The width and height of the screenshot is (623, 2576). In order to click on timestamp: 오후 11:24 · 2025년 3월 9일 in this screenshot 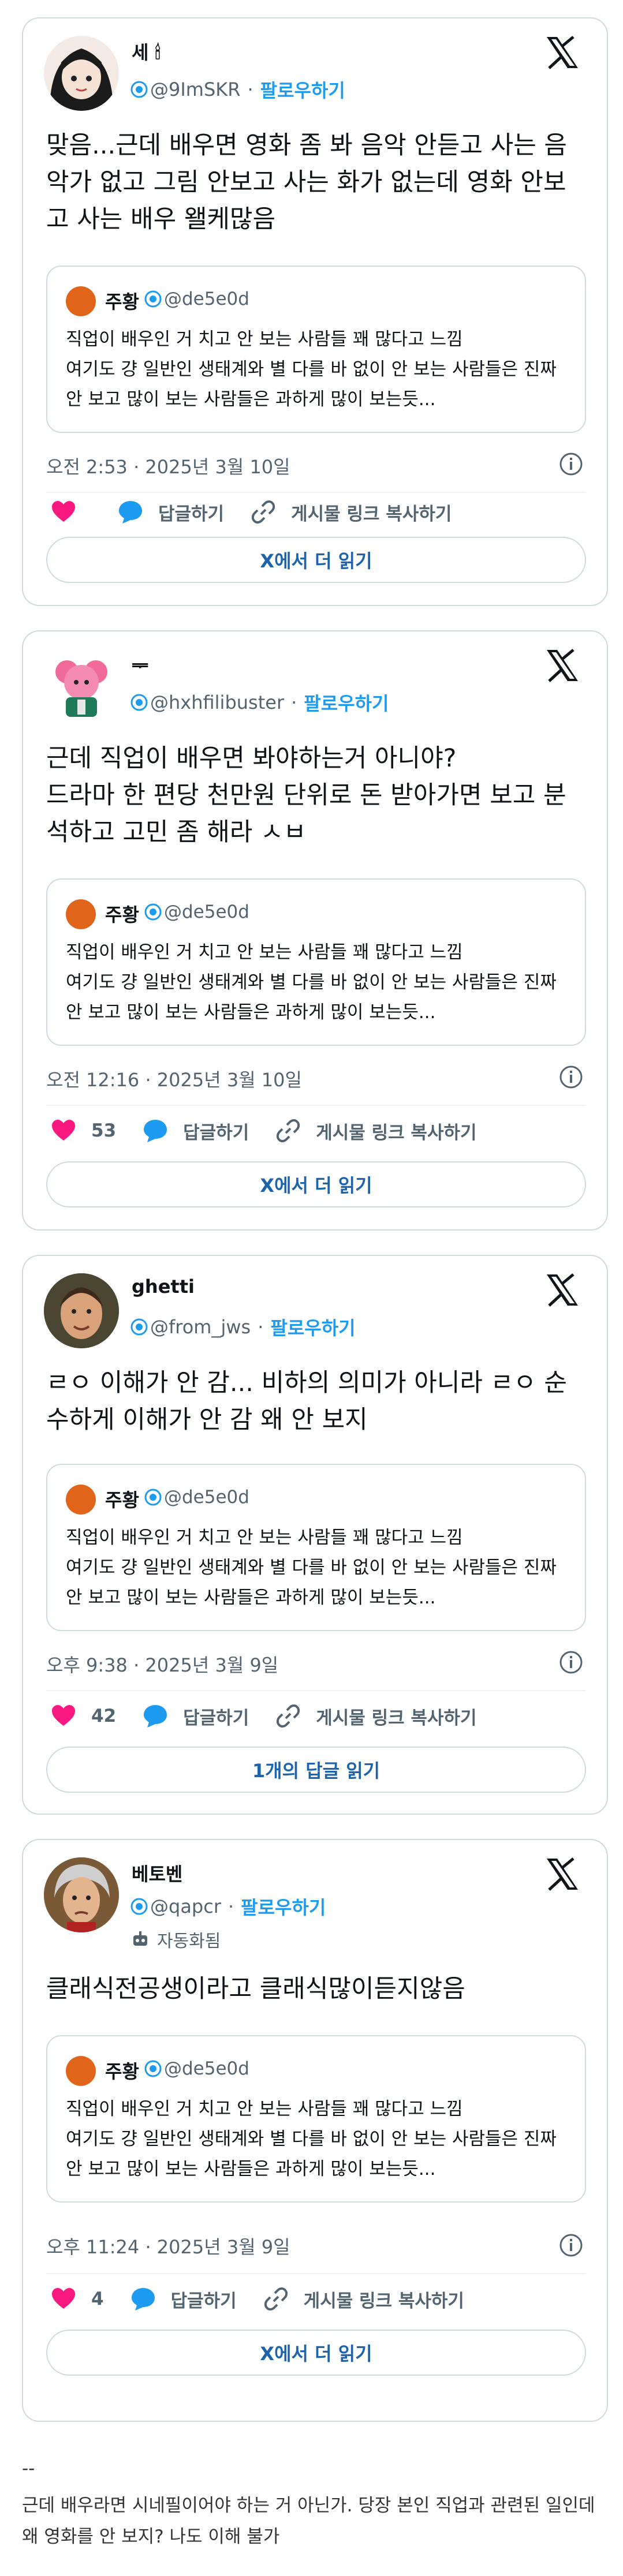, I will do `click(168, 2246)`.